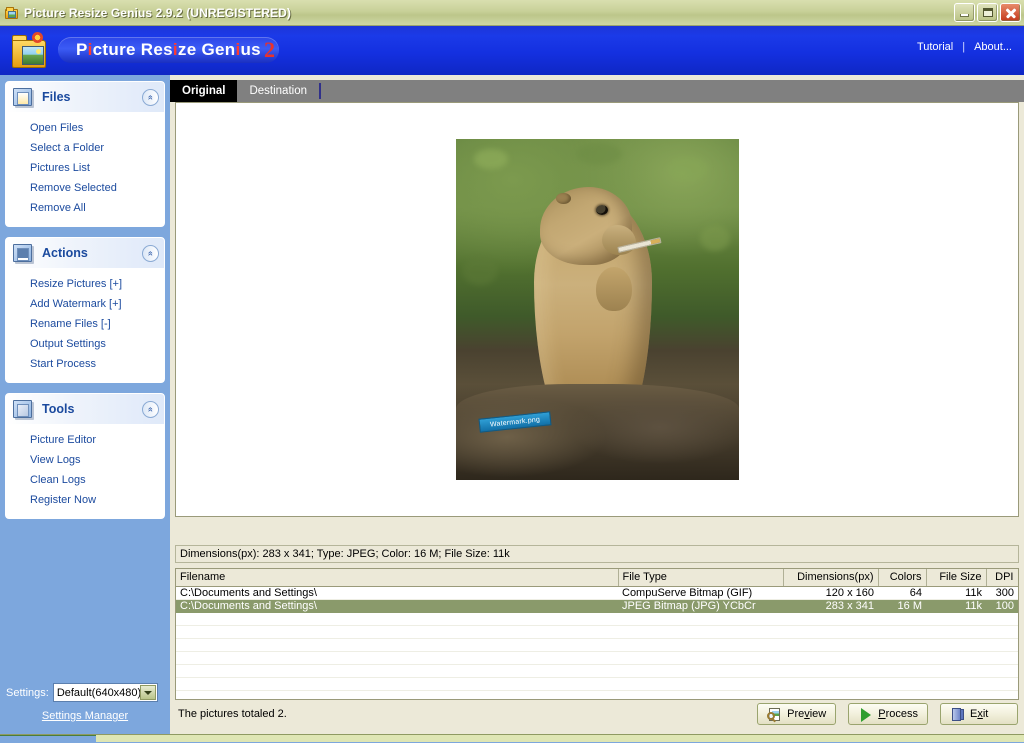 Image resolution: width=1024 pixels, height=743 pixels. Describe the element at coordinates (99, 693) in the screenshot. I see `settings-select-value: Default(640x480)` at that location.